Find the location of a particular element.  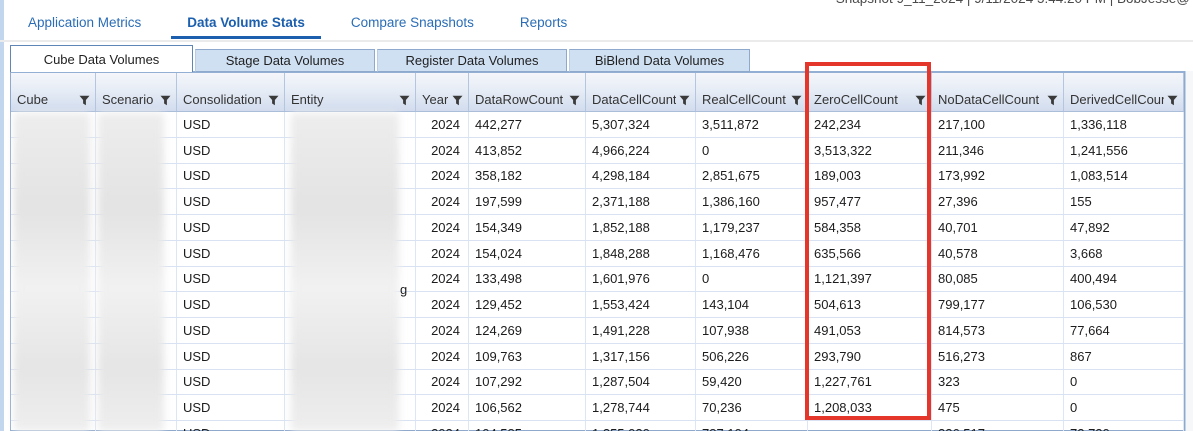

cell-dataCell: 1,317,156 is located at coordinates (641, 356).